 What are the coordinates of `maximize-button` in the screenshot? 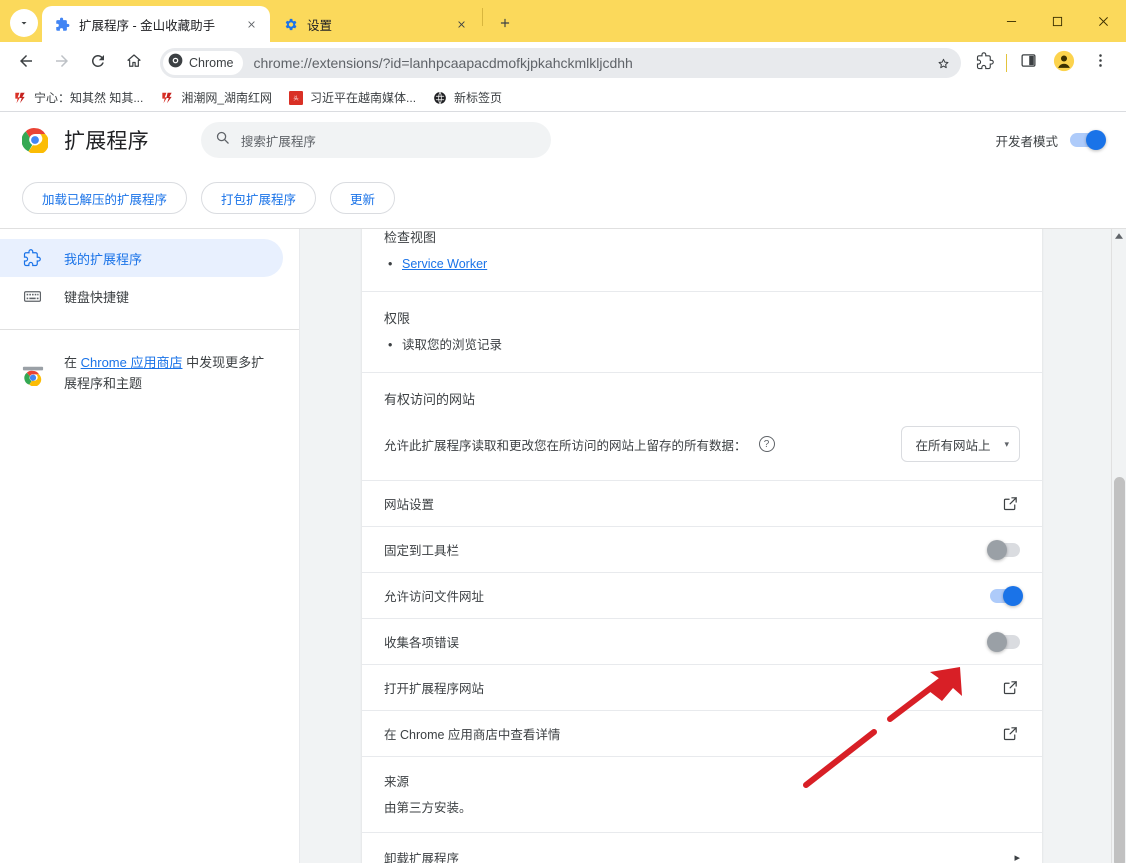 It's located at (1057, 21).